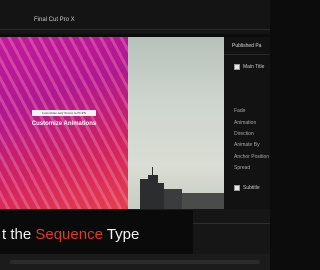  What do you see at coordinates (244, 134) in the screenshot?
I see `param-direction: Direction` at bounding box center [244, 134].